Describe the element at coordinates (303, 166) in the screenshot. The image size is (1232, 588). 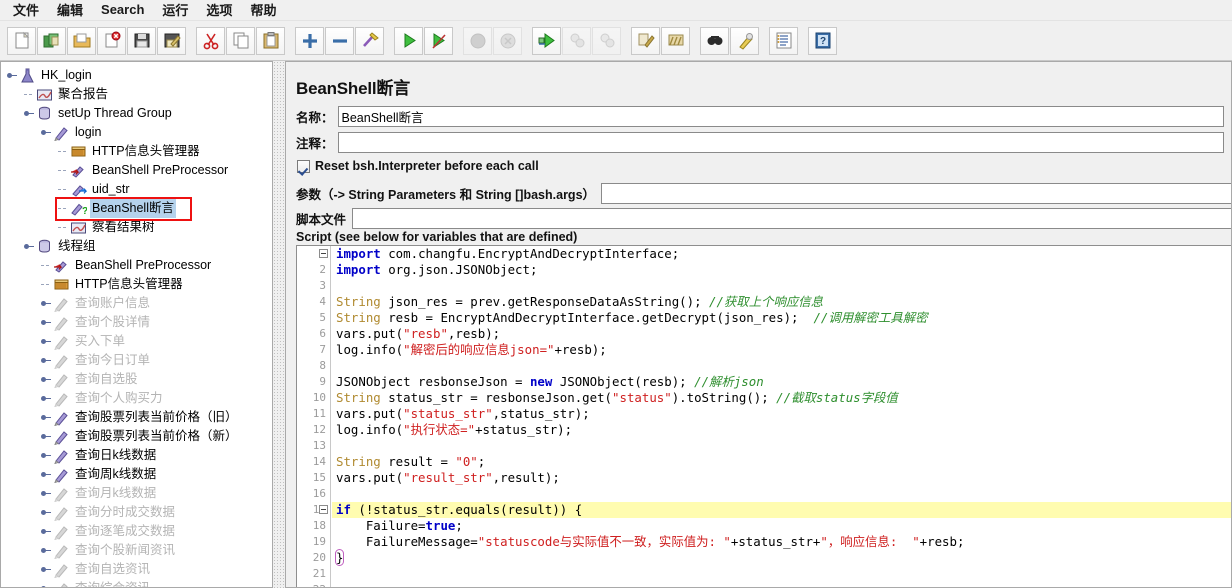
I see `reset-interpreter-checkbox` at that location.